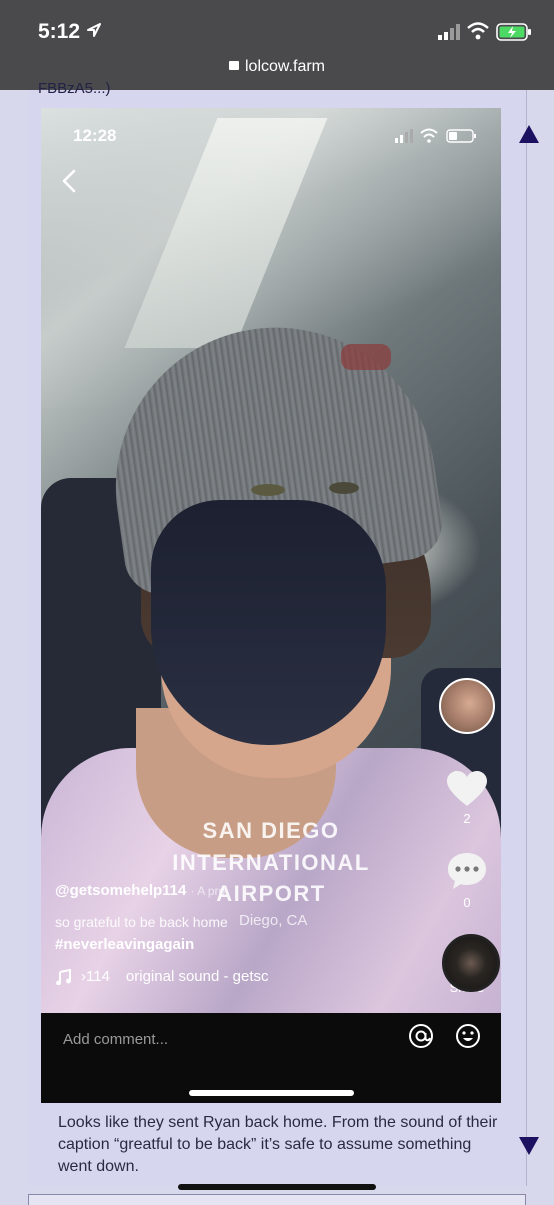 Image resolution: width=554 pixels, height=1205 pixels. Describe the element at coordinates (529, 1146) in the screenshot. I see `scroll-down-arrow-icon` at that location.